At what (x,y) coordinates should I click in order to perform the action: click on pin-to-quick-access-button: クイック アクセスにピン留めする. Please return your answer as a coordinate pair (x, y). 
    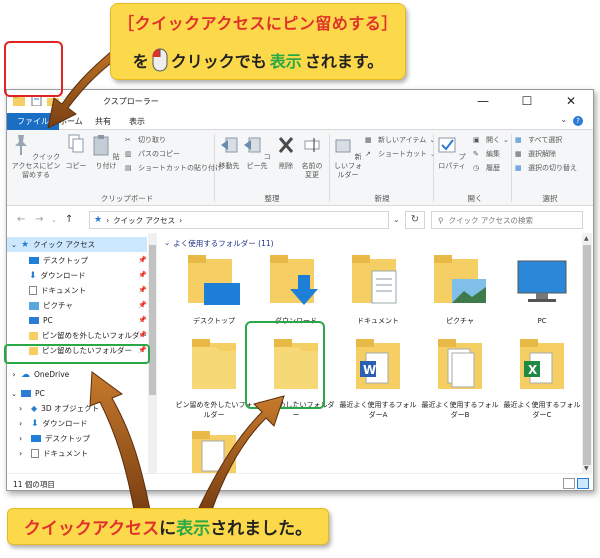
    Looking at the image, I should click on (36, 157).